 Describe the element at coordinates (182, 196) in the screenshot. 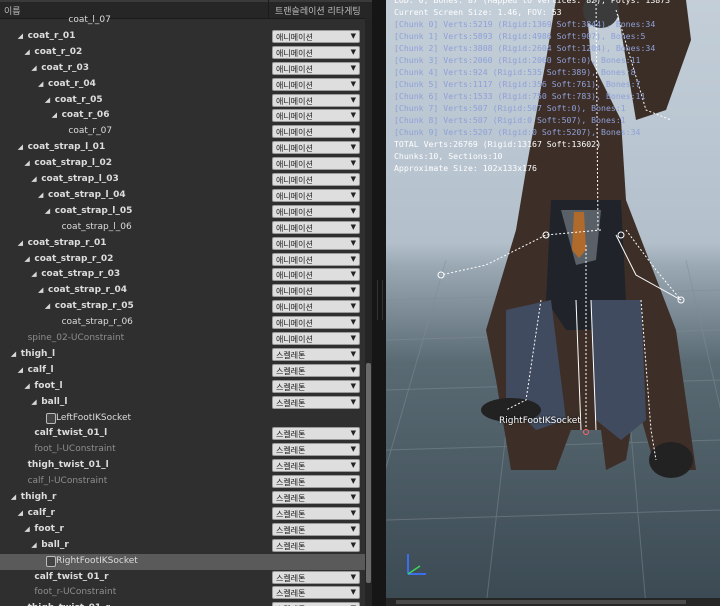

I see `bone-row: ◢ coat_strap_l_04 애니메이션 ▼` at that location.